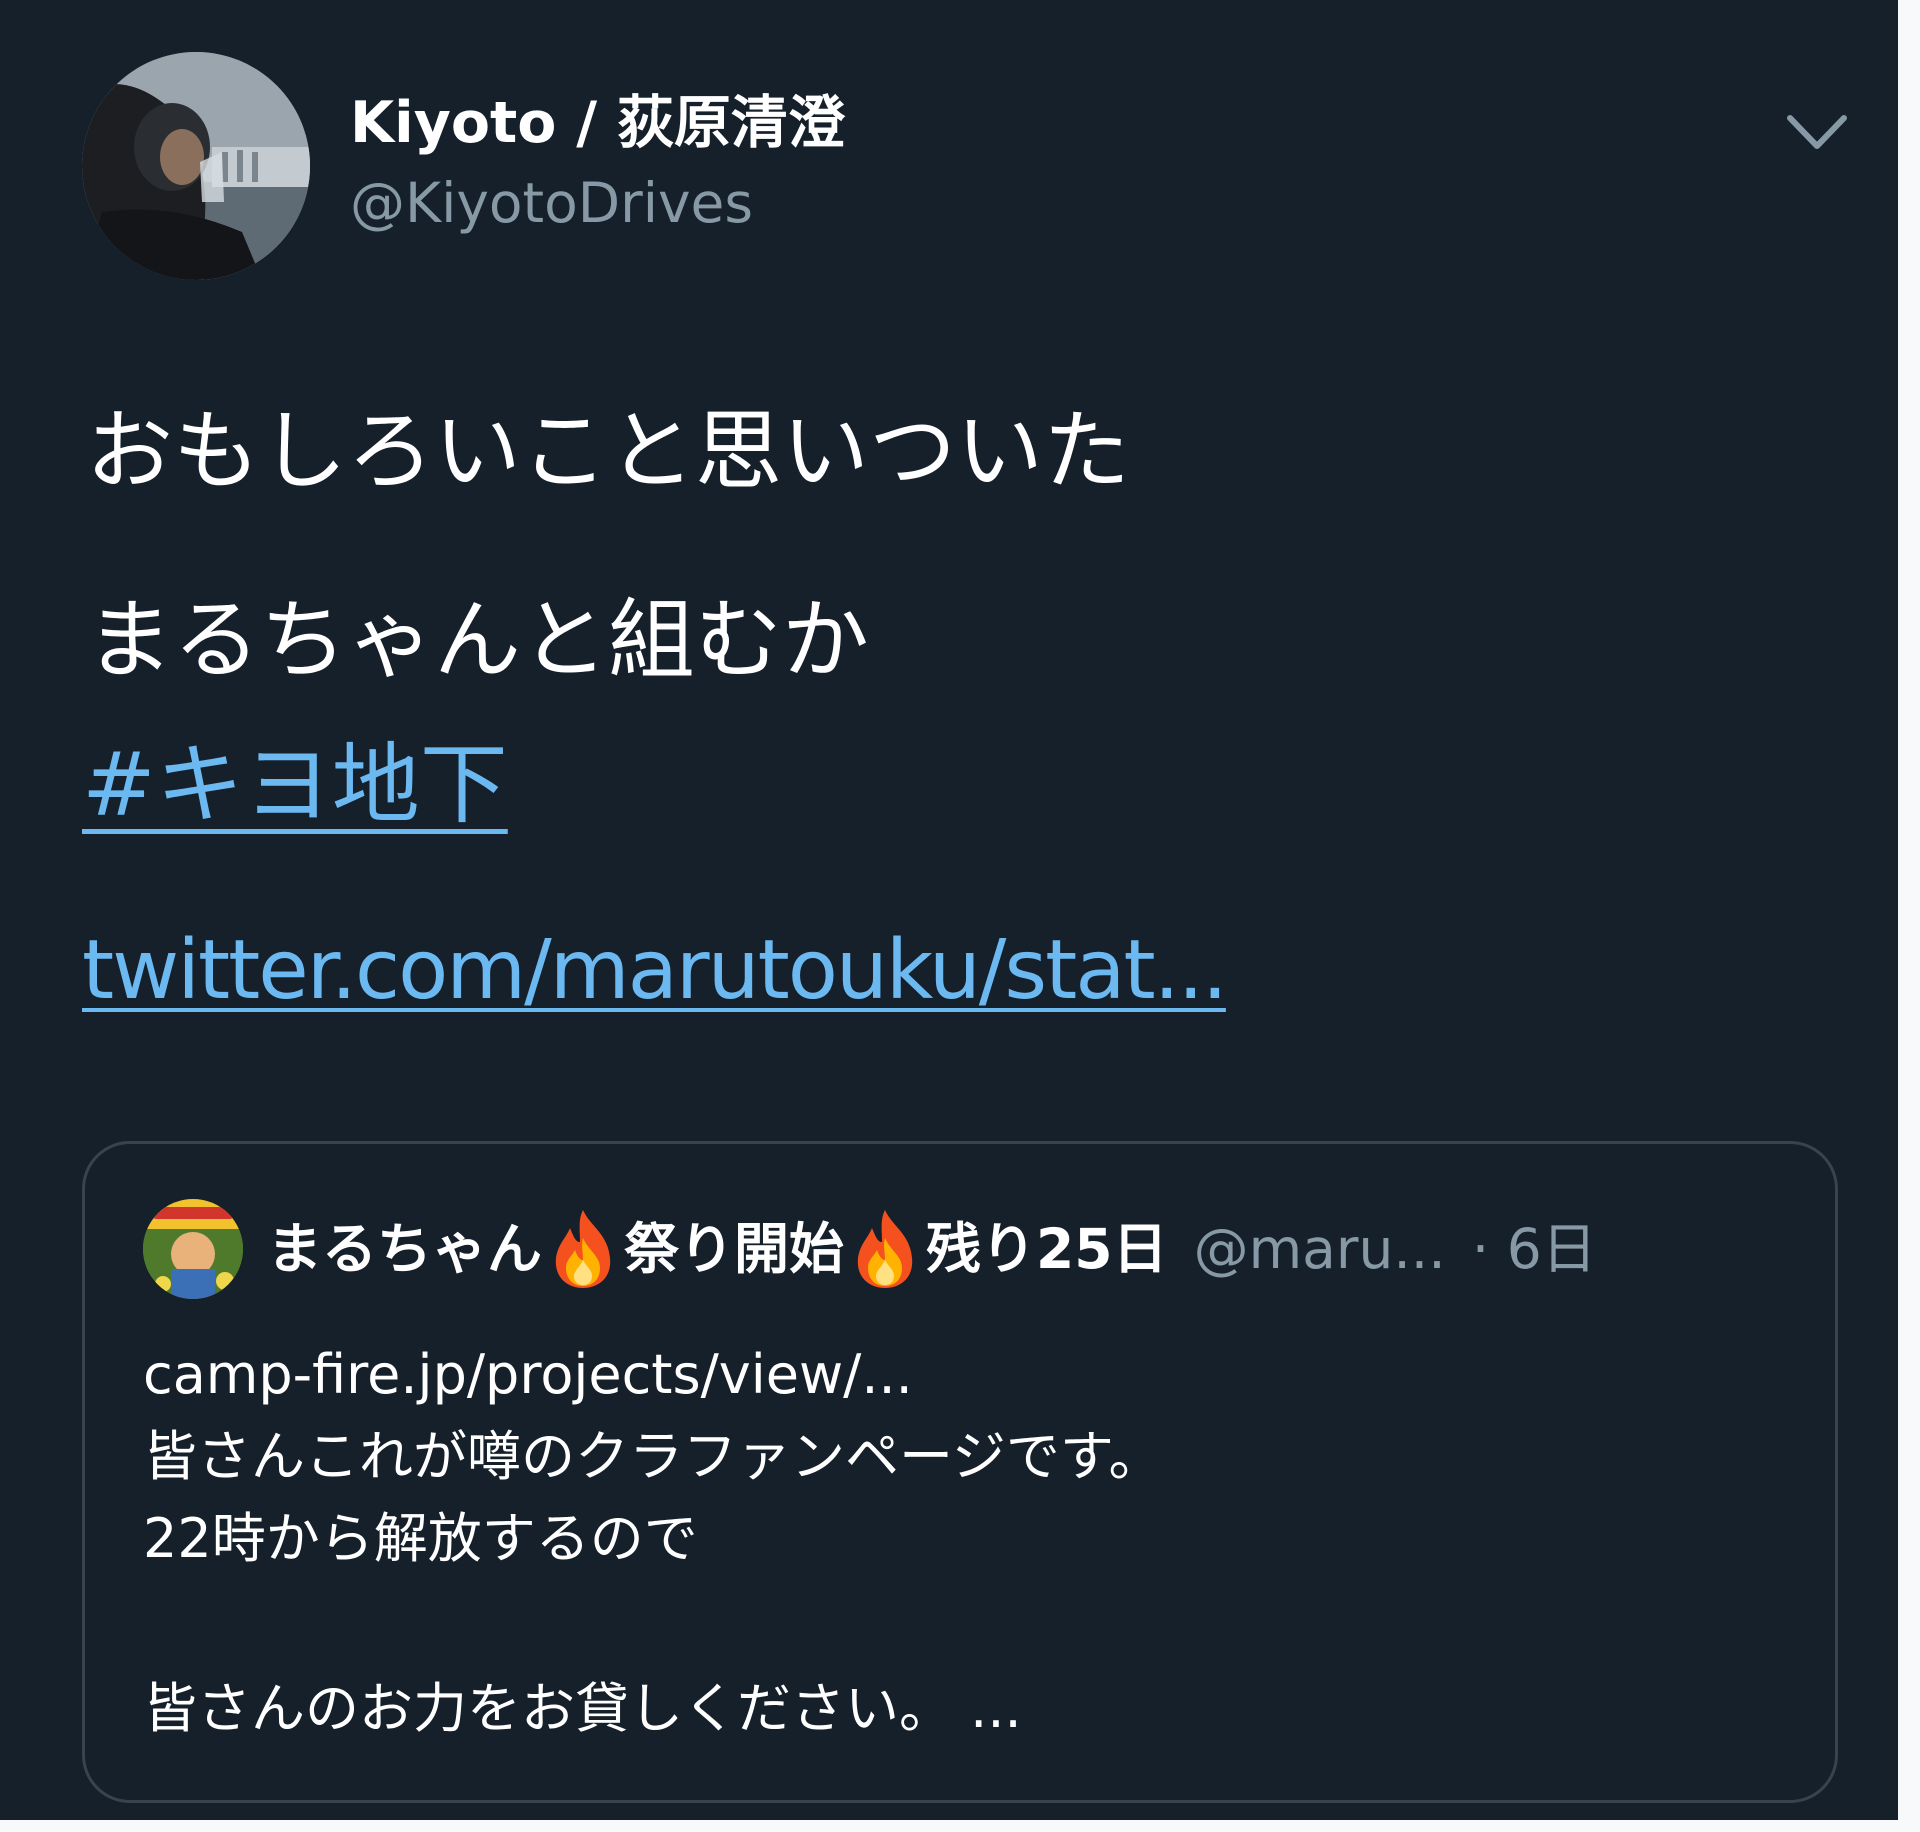 This screenshot has height=1832, width=1920. What do you see at coordinates (960, 1826) in the screenshot?
I see `bottom-edge-strip` at bounding box center [960, 1826].